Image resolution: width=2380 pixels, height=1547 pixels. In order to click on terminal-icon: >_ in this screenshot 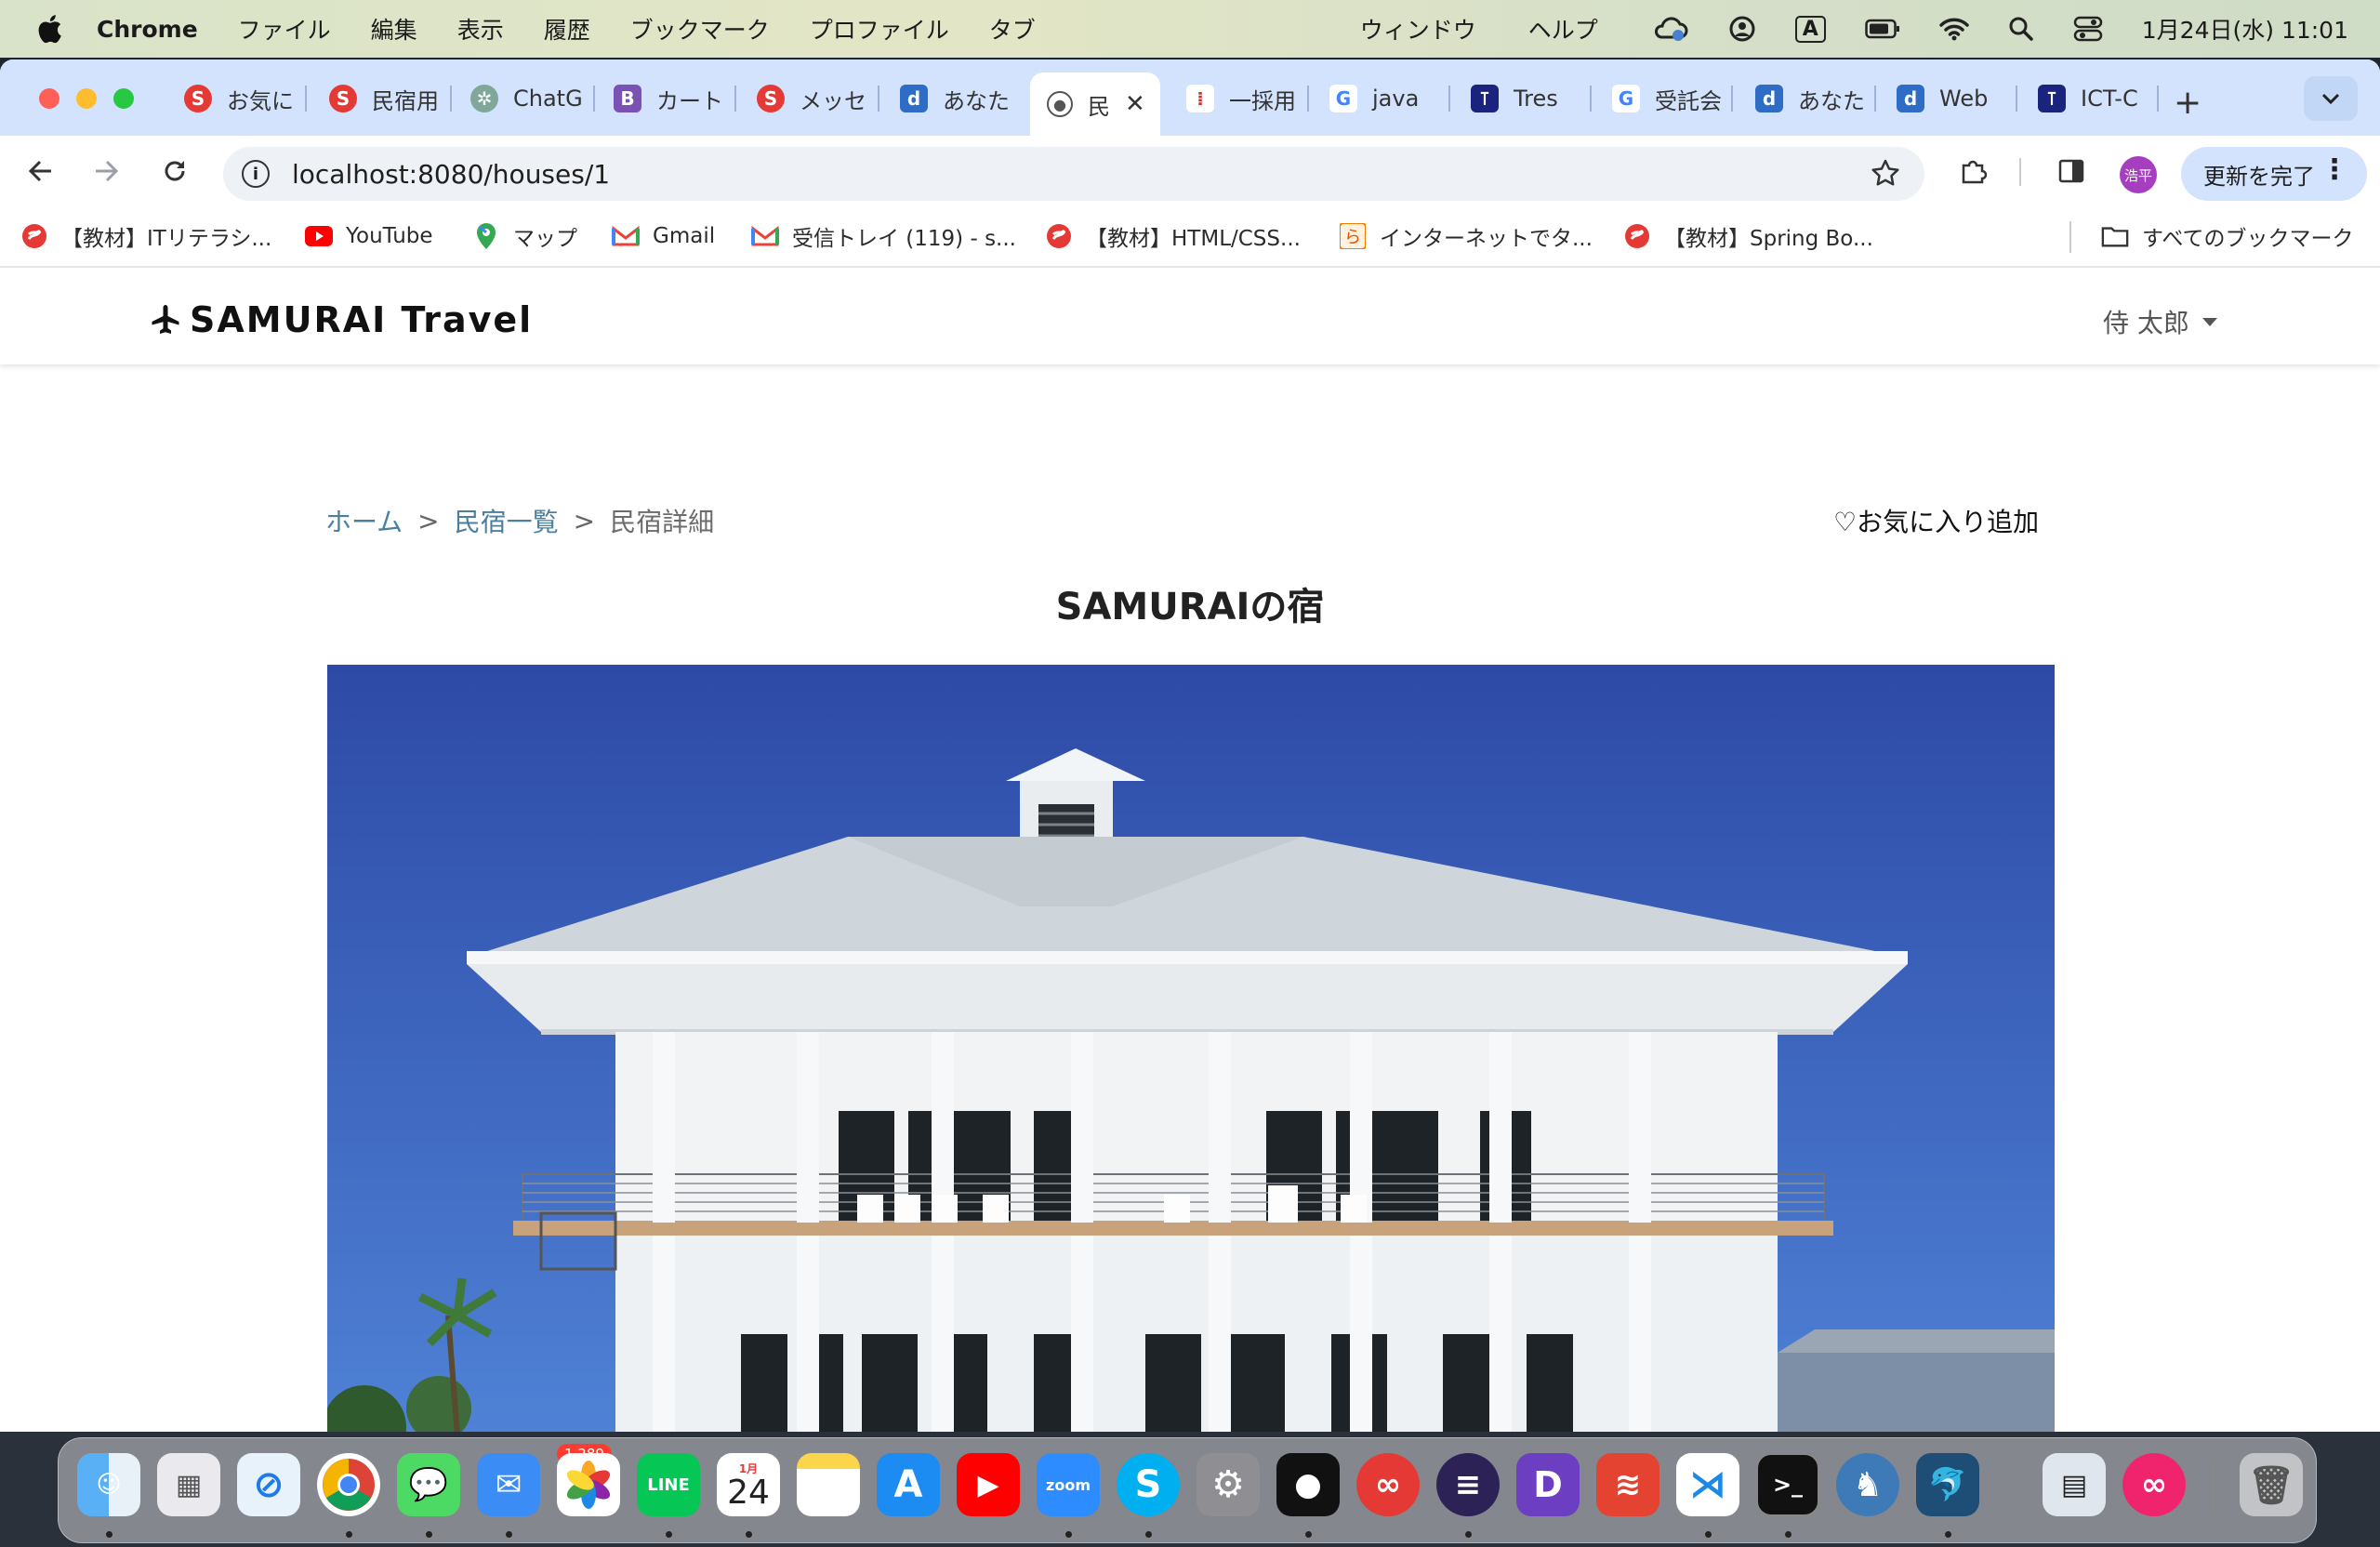, I will do `click(1787, 1484)`.